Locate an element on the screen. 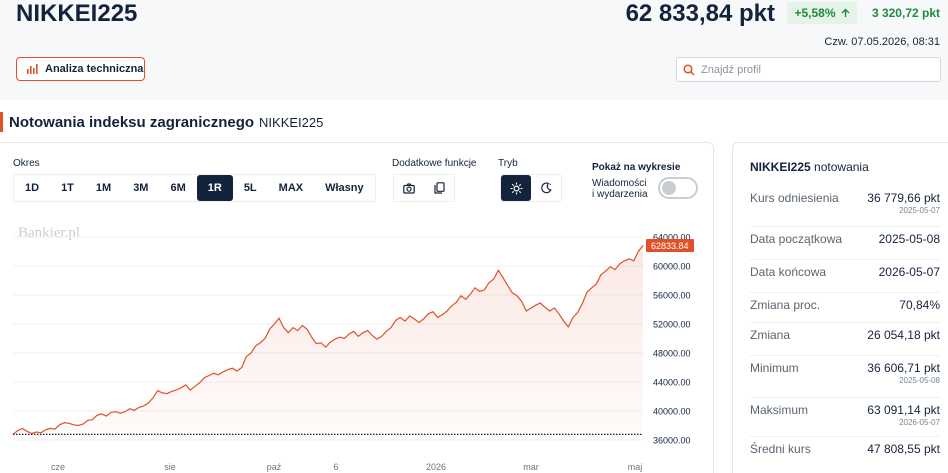  x-tick-label: paź is located at coordinates (274, 467).